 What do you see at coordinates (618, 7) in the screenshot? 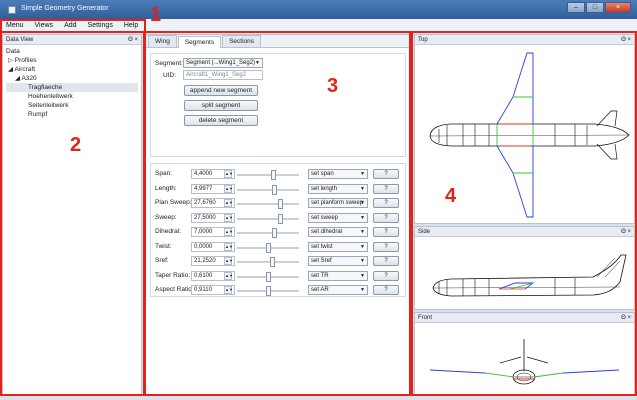
I see `close-icon: ×` at bounding box center [618, 7].